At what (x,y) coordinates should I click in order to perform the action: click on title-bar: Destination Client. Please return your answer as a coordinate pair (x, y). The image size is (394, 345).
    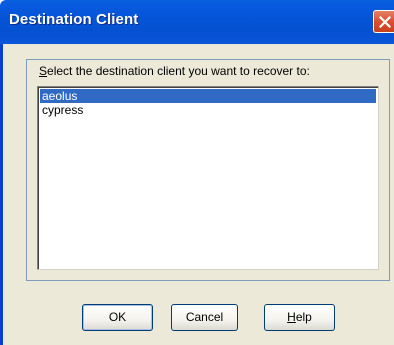
    Looking at the image, I should click on (197, 22).